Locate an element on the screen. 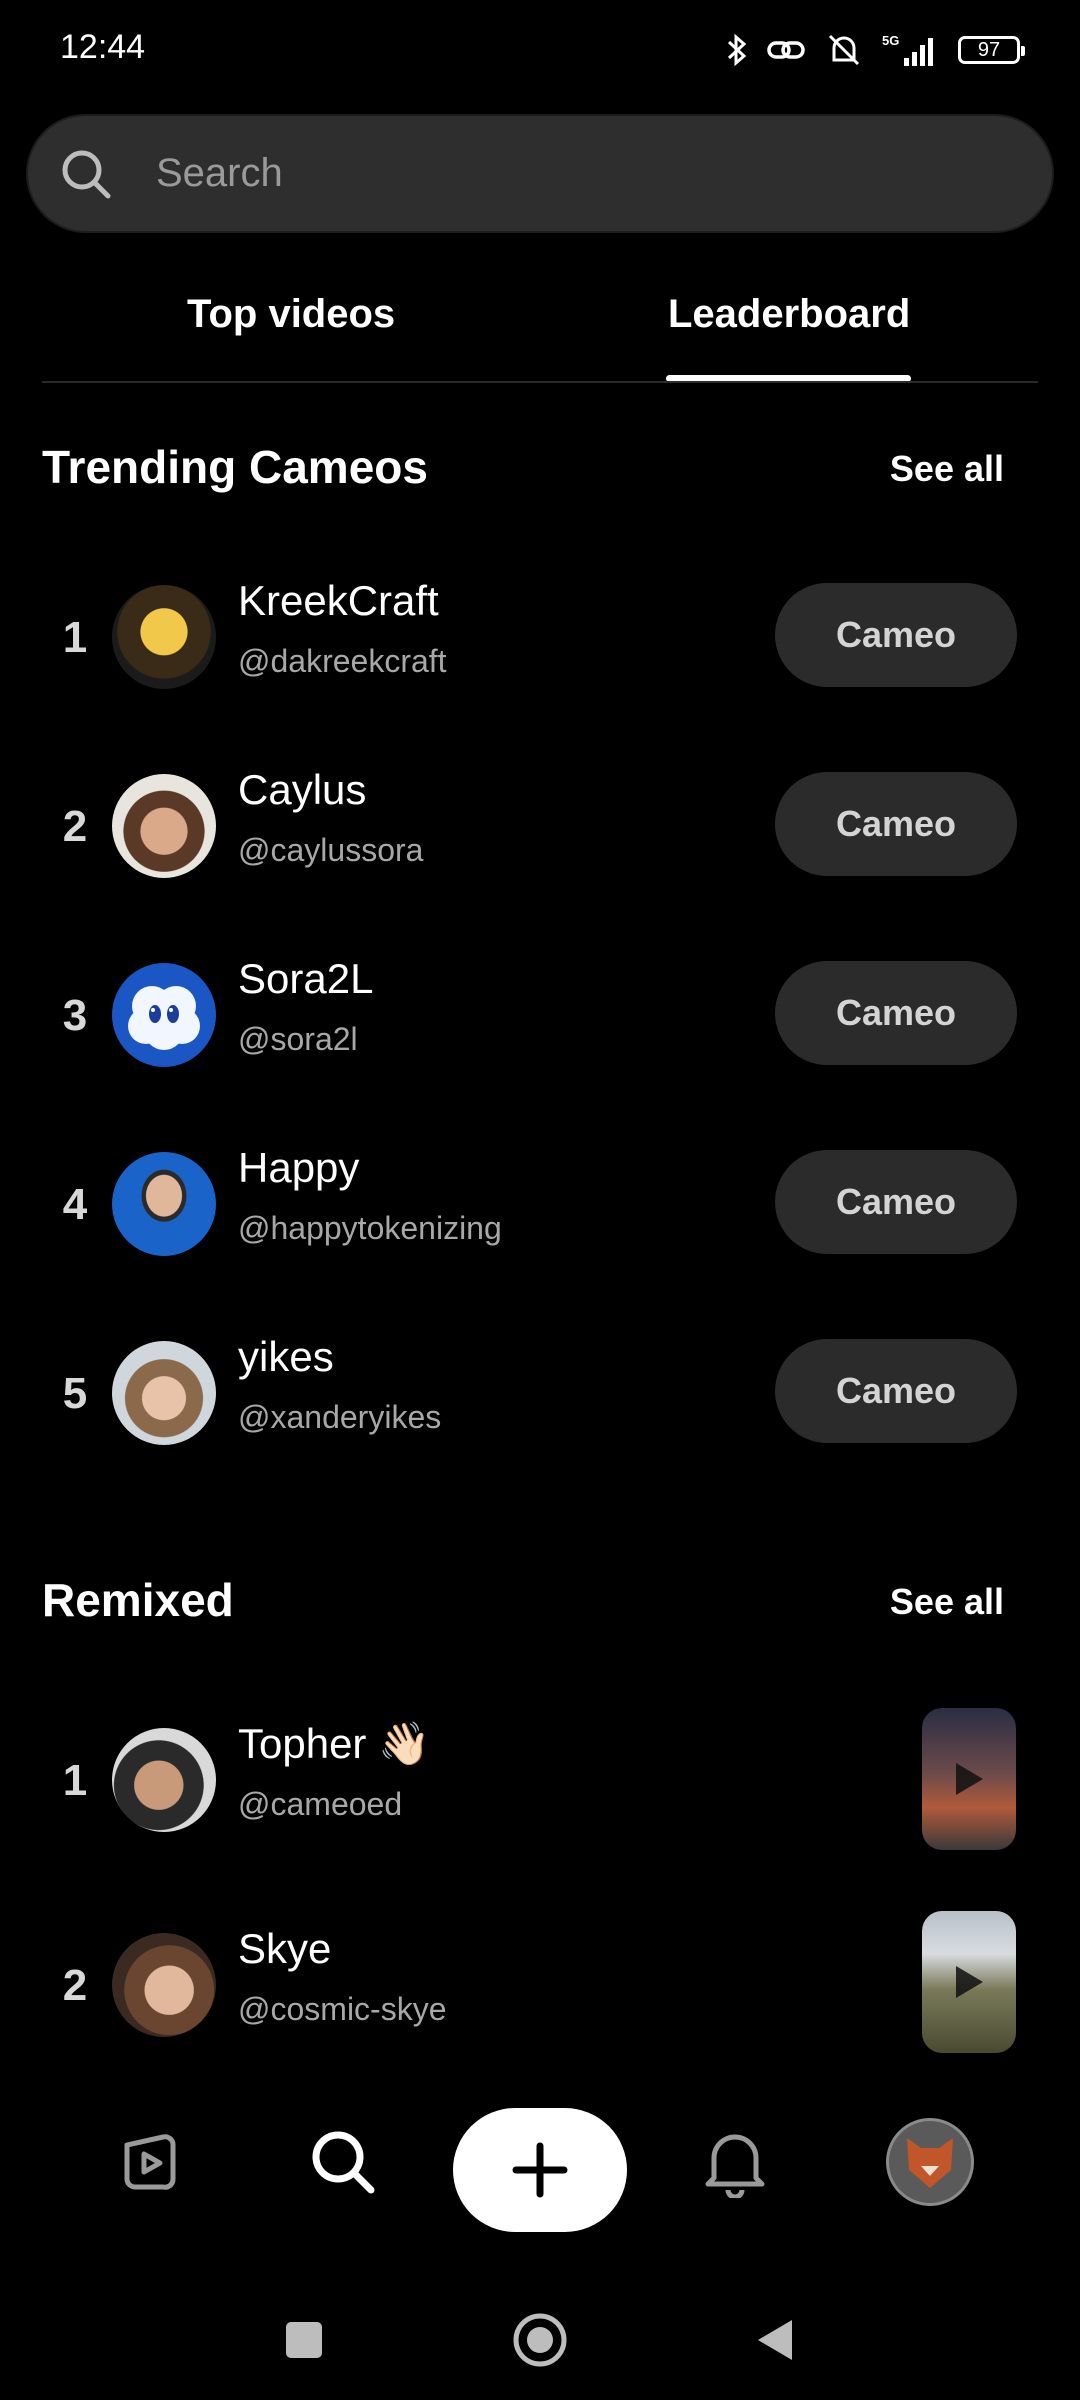 The height and width of the screenshot is (2400, 1080). rank-number: 5 is located at coordinates (75, 1393).